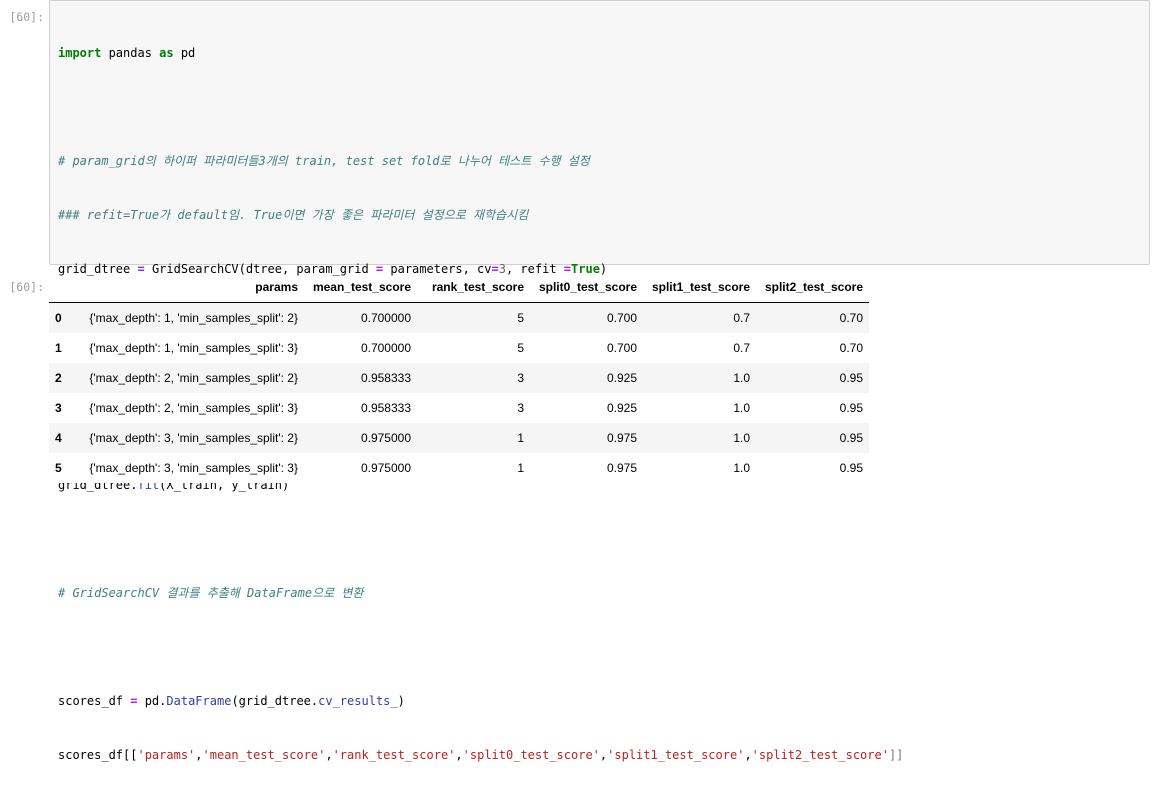 The height and width of the screenshot is (800, 1153). I want to click on string-literal: 'split2_test_score', so click(820, 755).